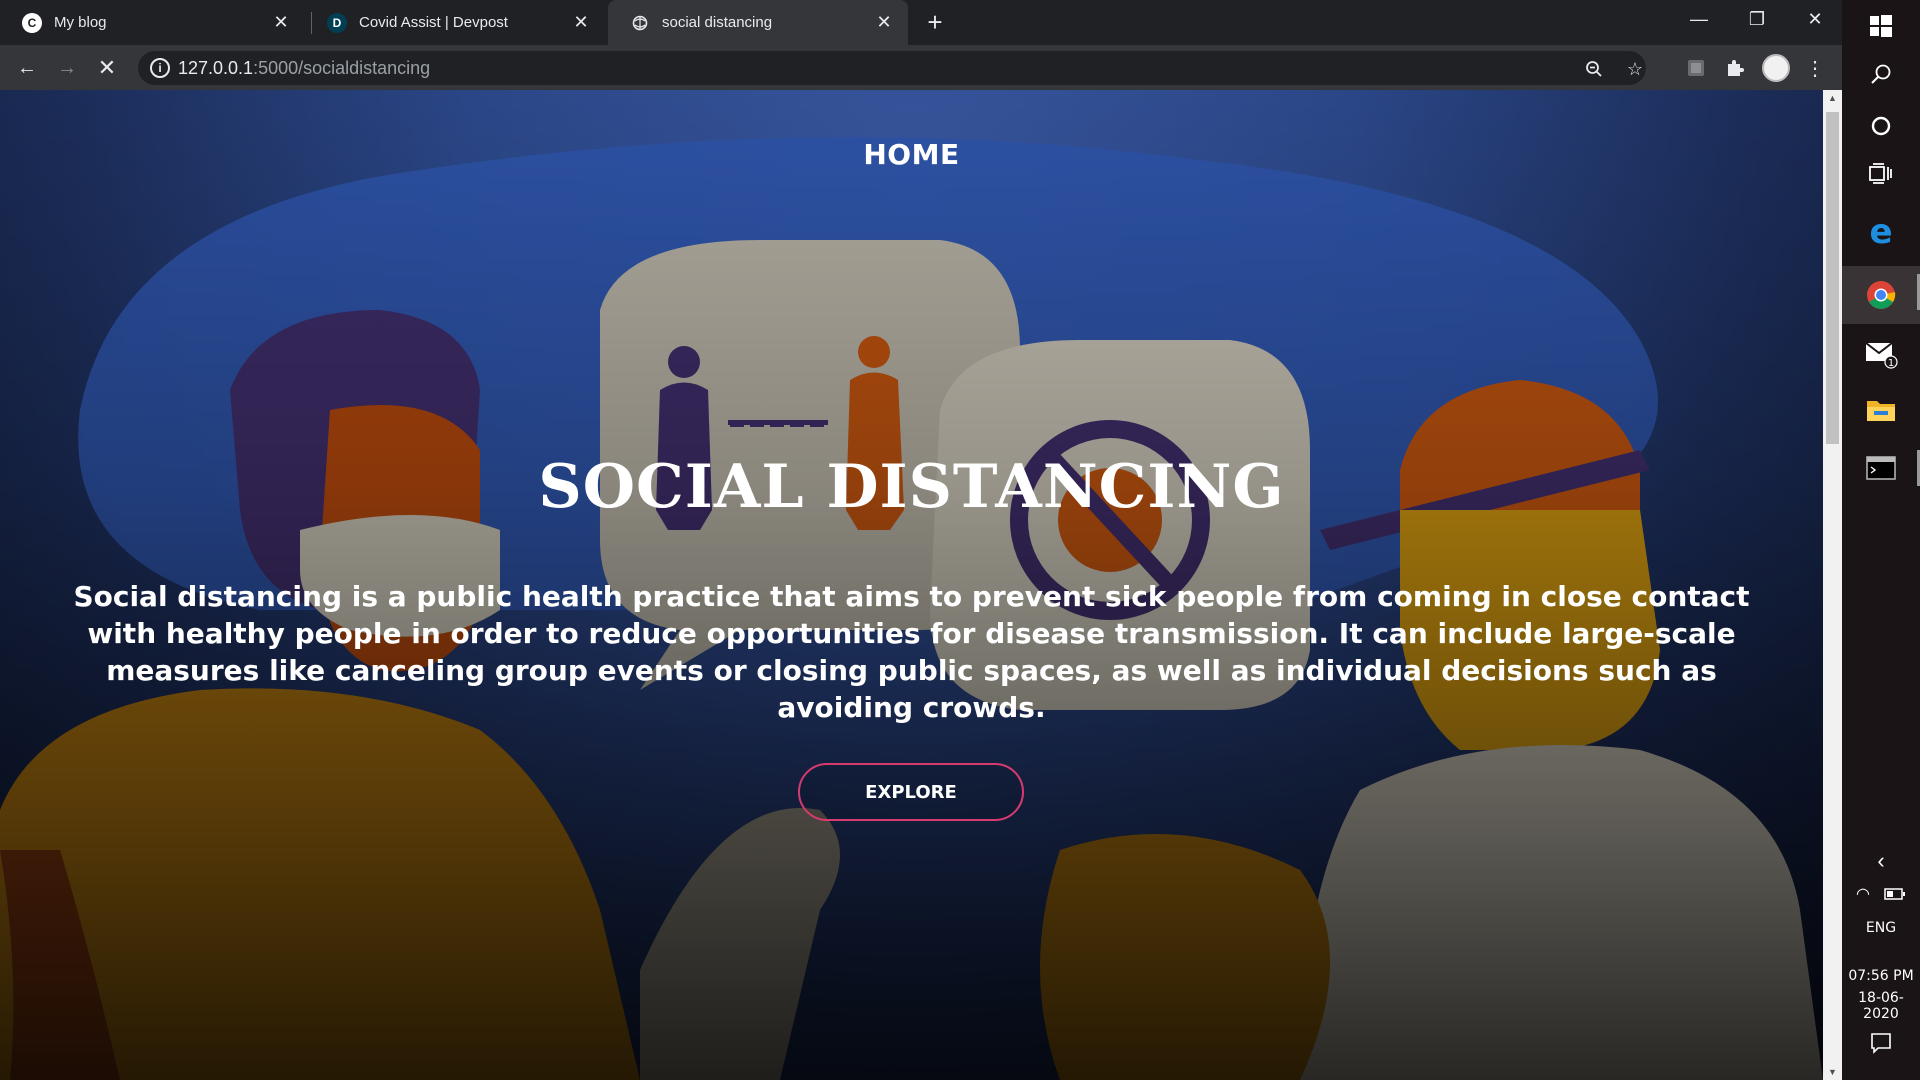 The width and height of the screenshot is (1920, 1080). I want to click on devpost-icon: D, so click(337, 22).